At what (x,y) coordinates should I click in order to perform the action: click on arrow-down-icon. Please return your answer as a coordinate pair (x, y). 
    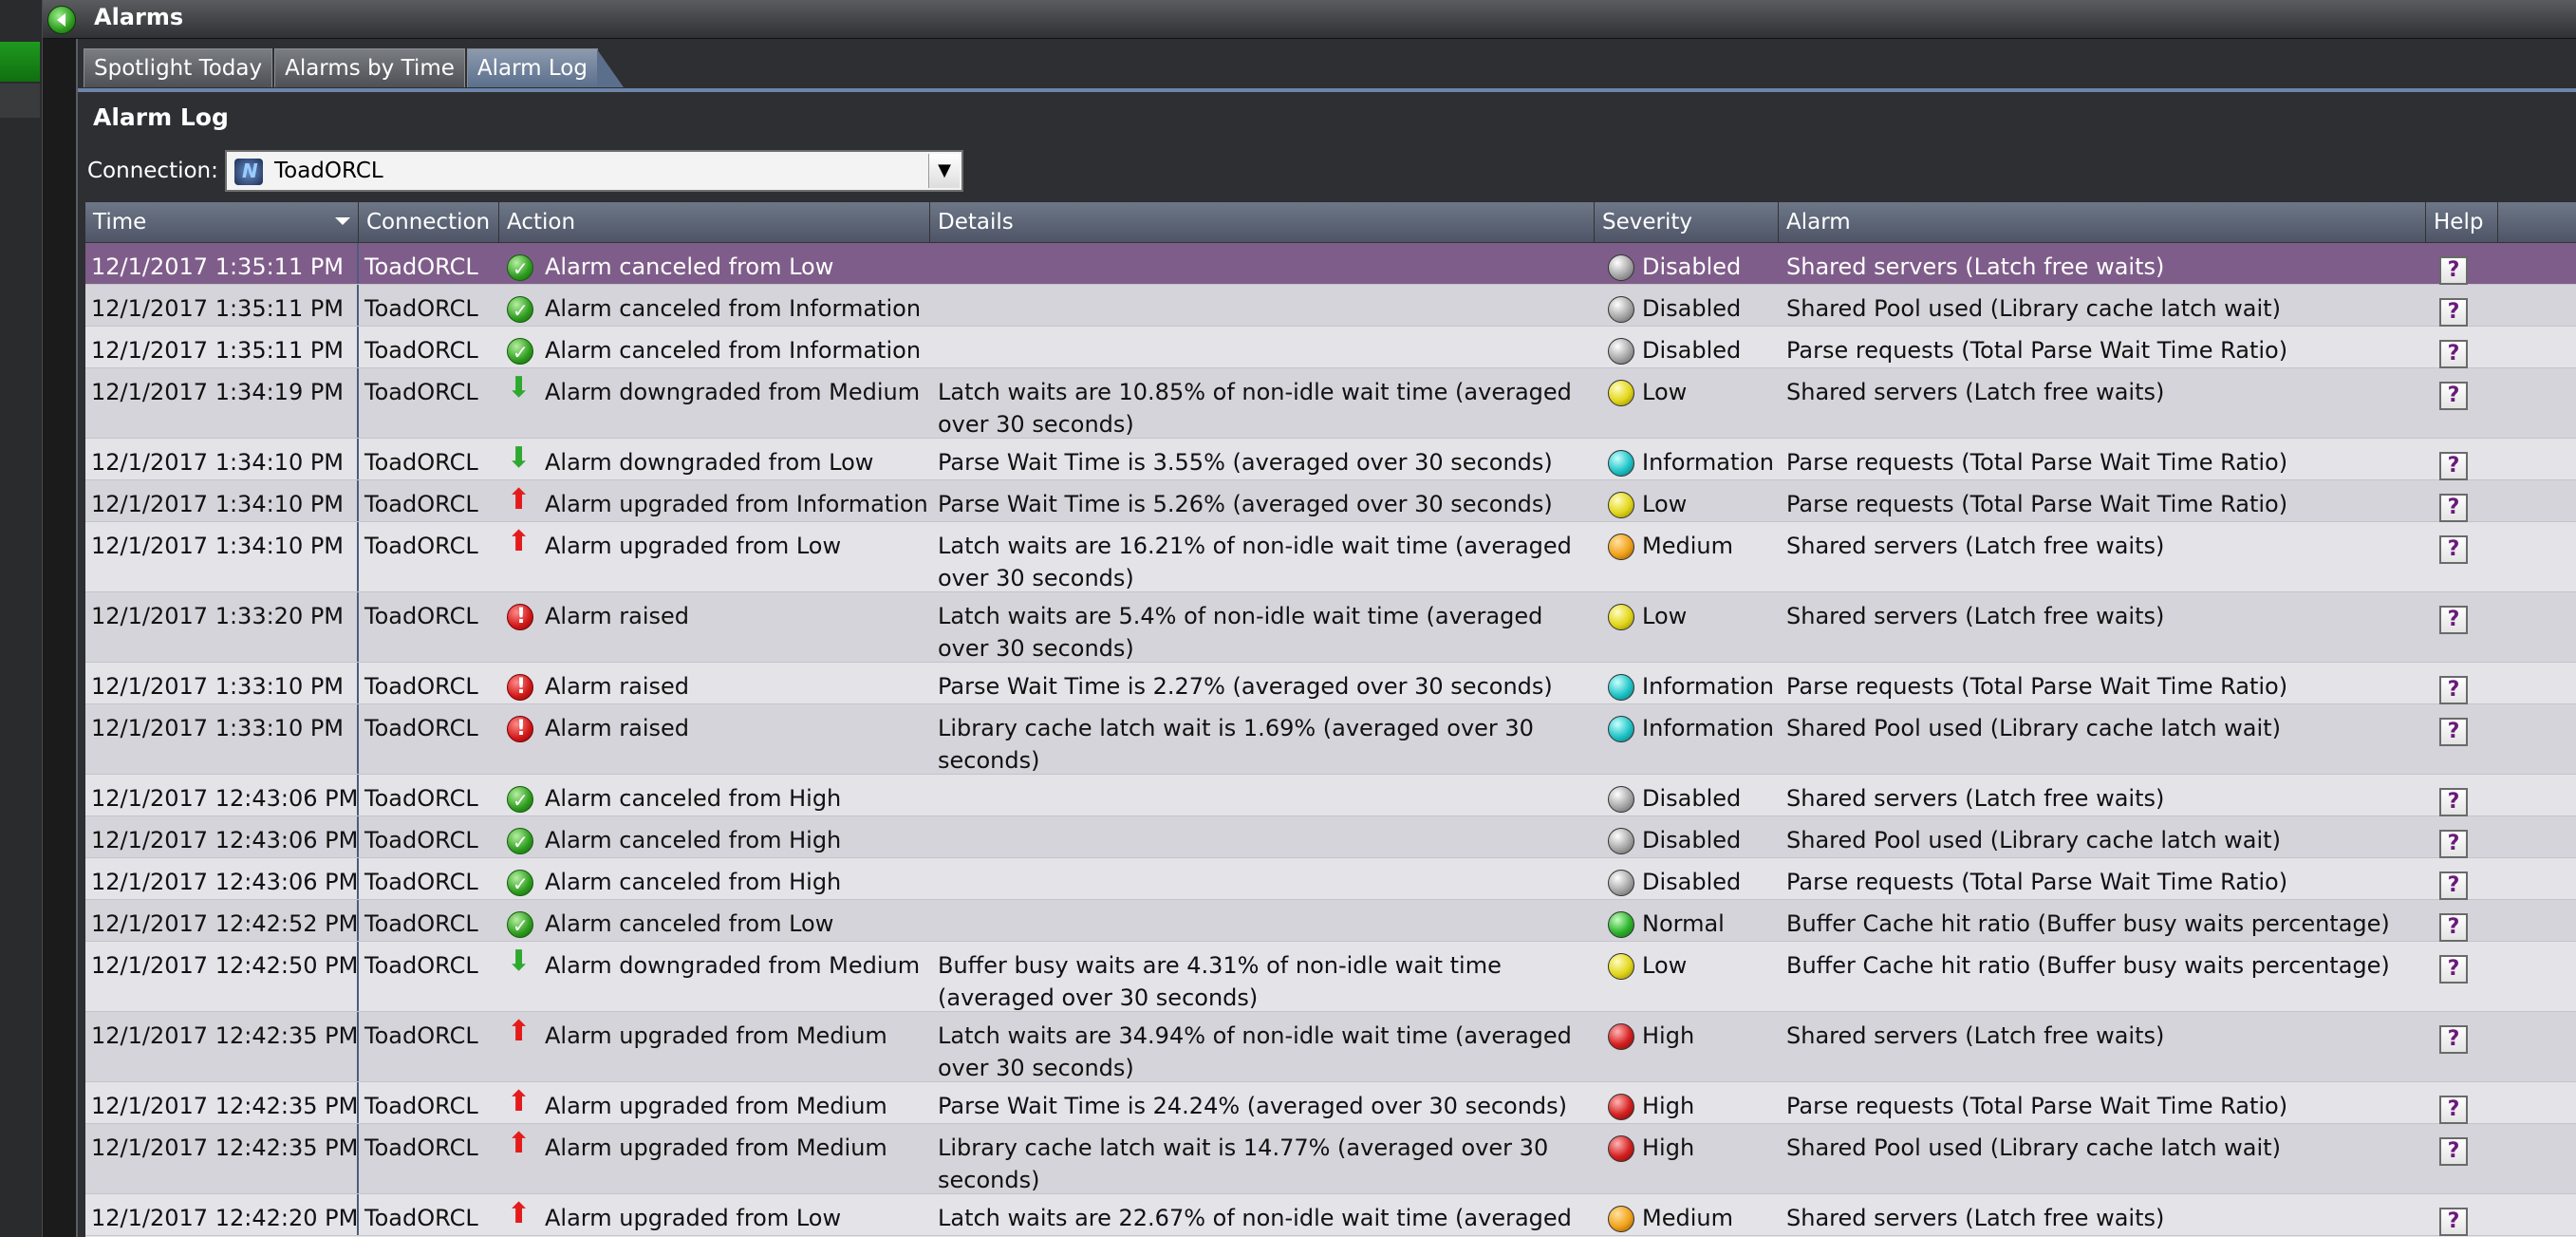
    Looking at the image, I should click on (519, 458).